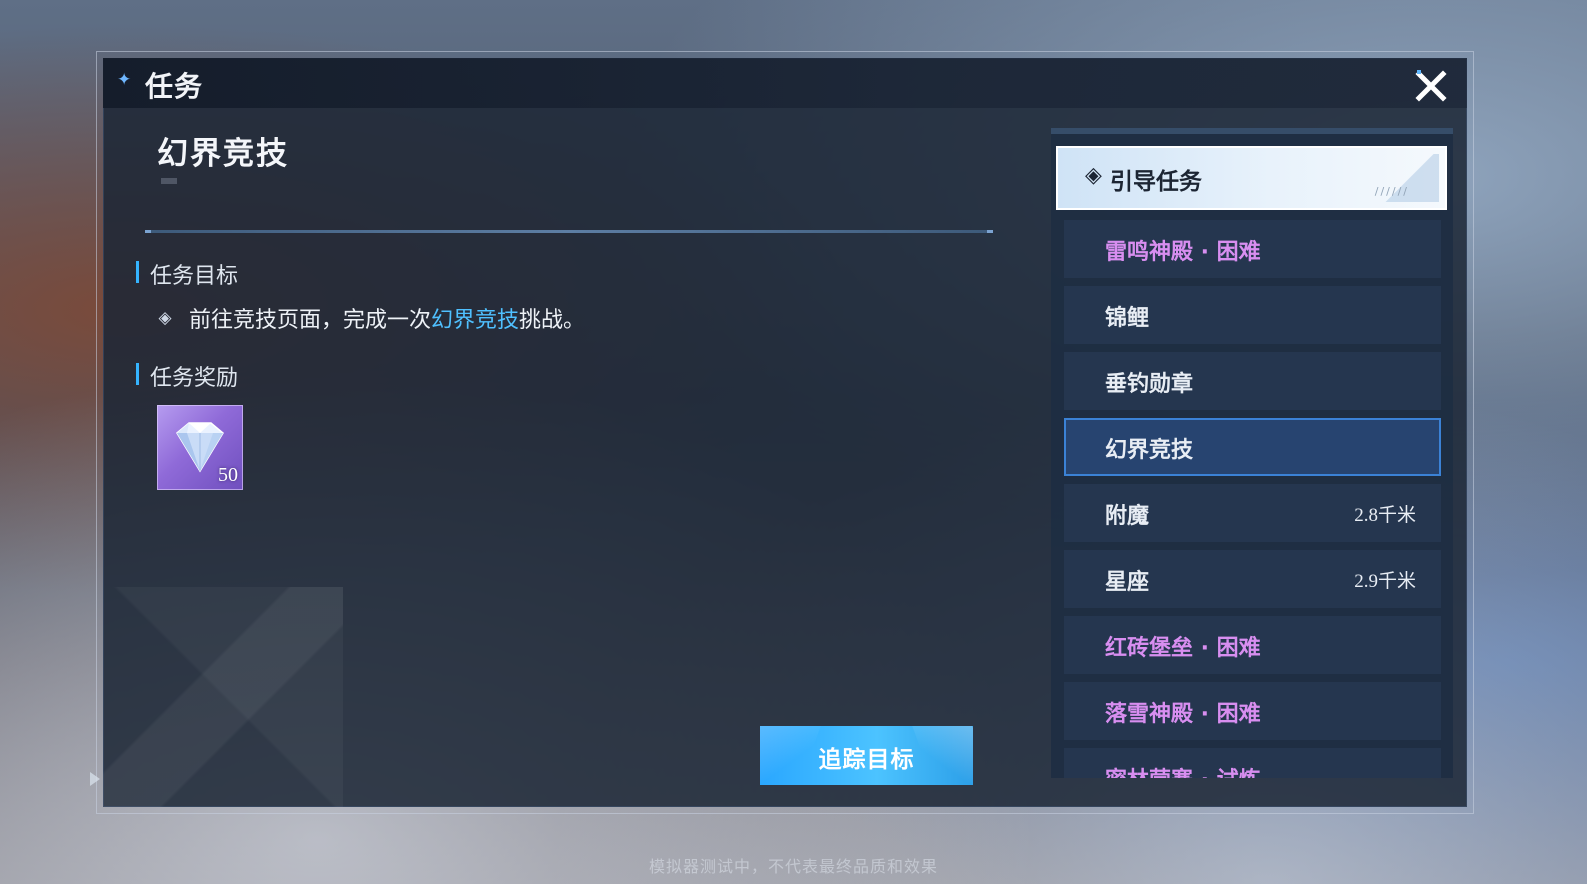 This screenshot has height=884, width=1587. I want to click on objective-text: 前往竞技页面，完成一次幻界竞技挑战。, so click(387, 318).